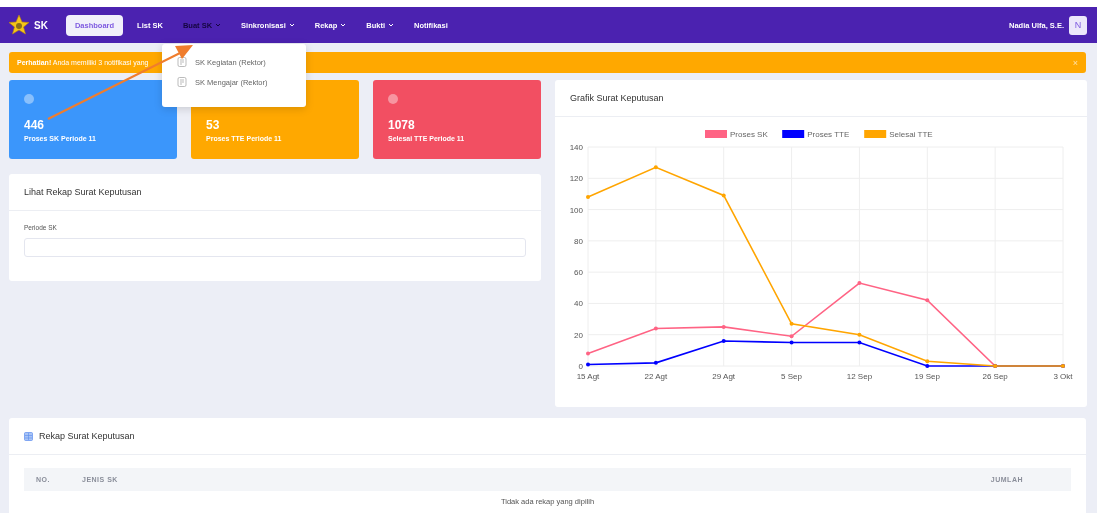 This screenshot has height=513, width=1097. What do you see at coordinates (588, 376) in the screenshot?
I see `x-tick-label: 15 Agt` at bounding box center [588, 376].